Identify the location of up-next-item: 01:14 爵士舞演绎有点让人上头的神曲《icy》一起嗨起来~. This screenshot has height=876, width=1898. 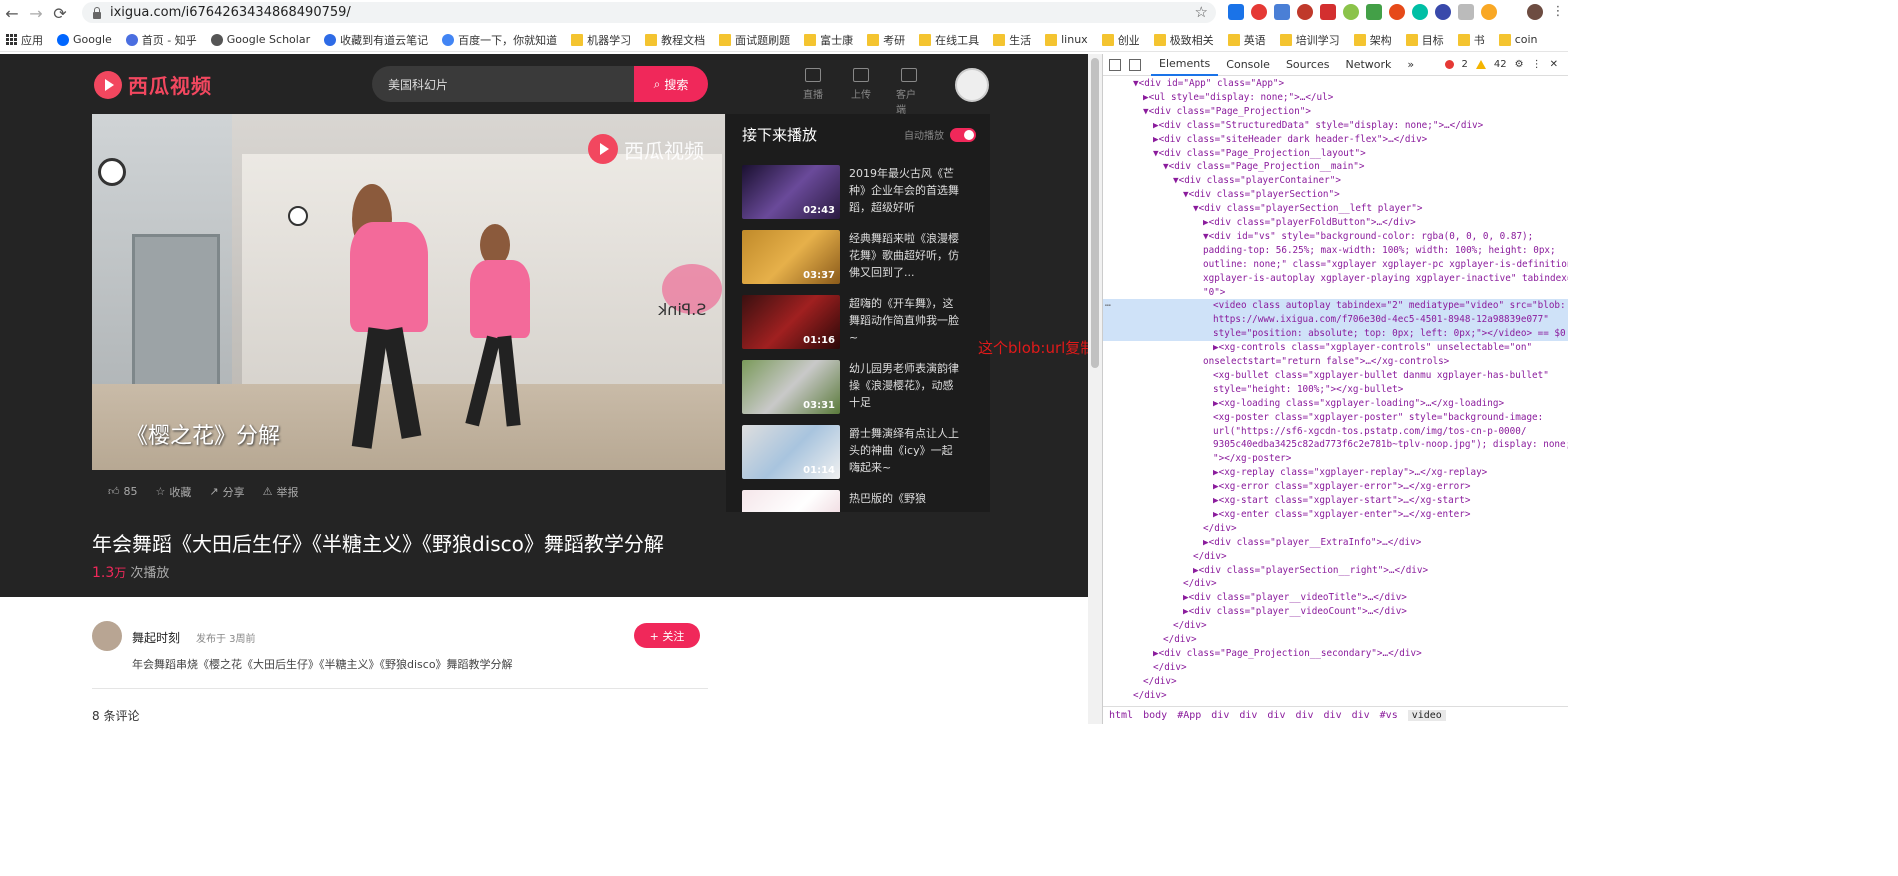
(862, 453).